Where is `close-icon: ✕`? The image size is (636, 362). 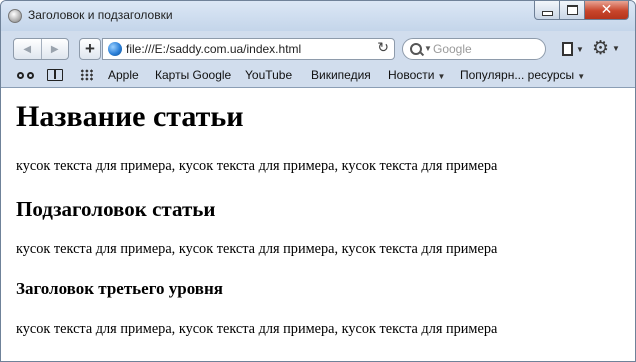 close-icon: ✕ is located at coordinates (606, 10).